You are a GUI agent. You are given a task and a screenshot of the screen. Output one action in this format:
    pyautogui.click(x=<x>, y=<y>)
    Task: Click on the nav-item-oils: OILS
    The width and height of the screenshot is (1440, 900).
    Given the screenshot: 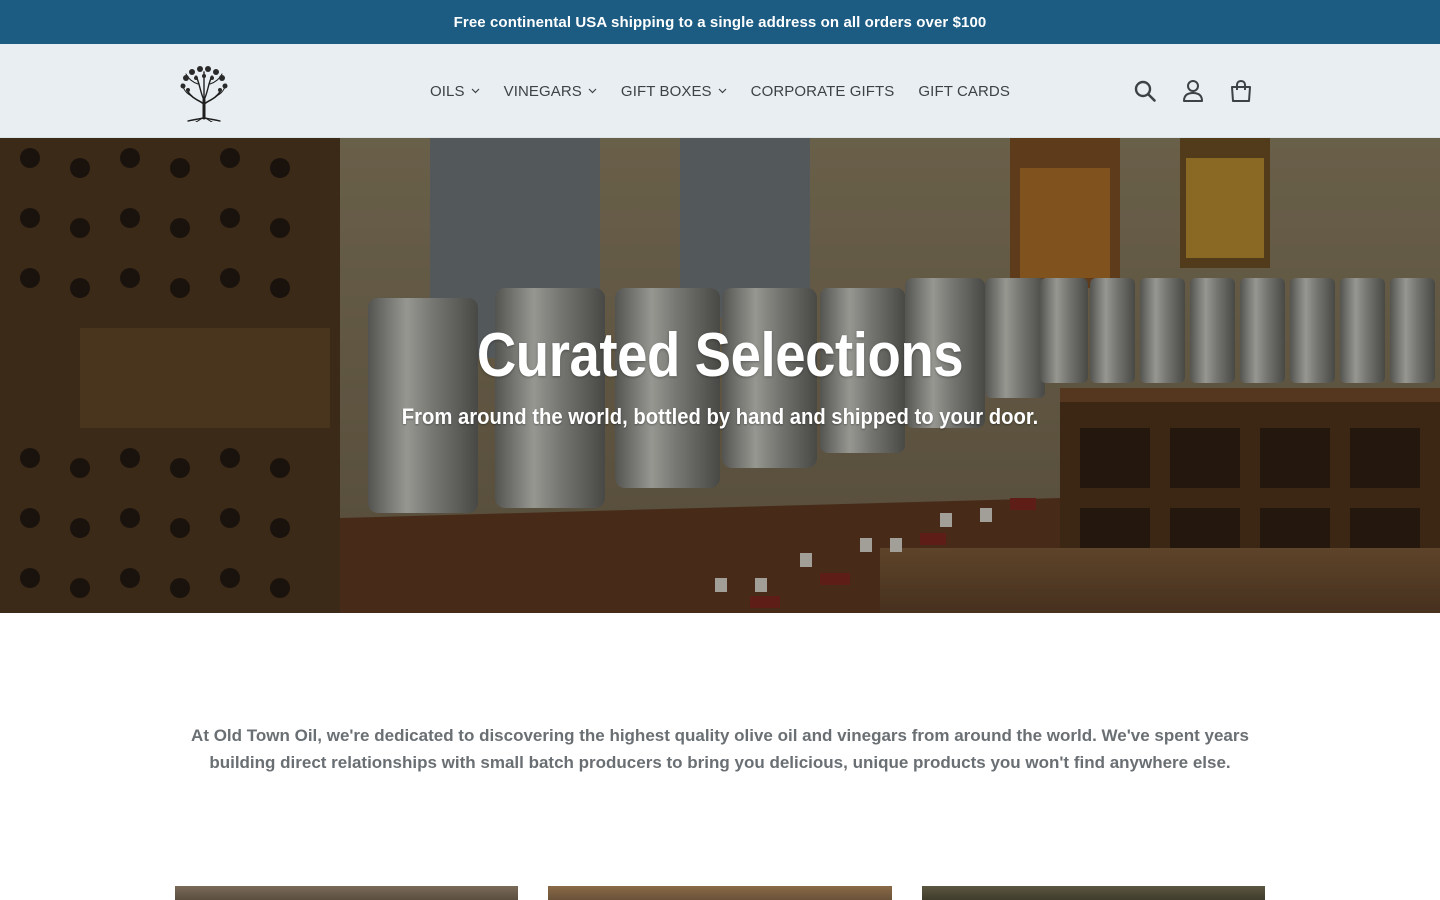 What is the action you would take?
    pyautogui.click(x=455, y=91)
    